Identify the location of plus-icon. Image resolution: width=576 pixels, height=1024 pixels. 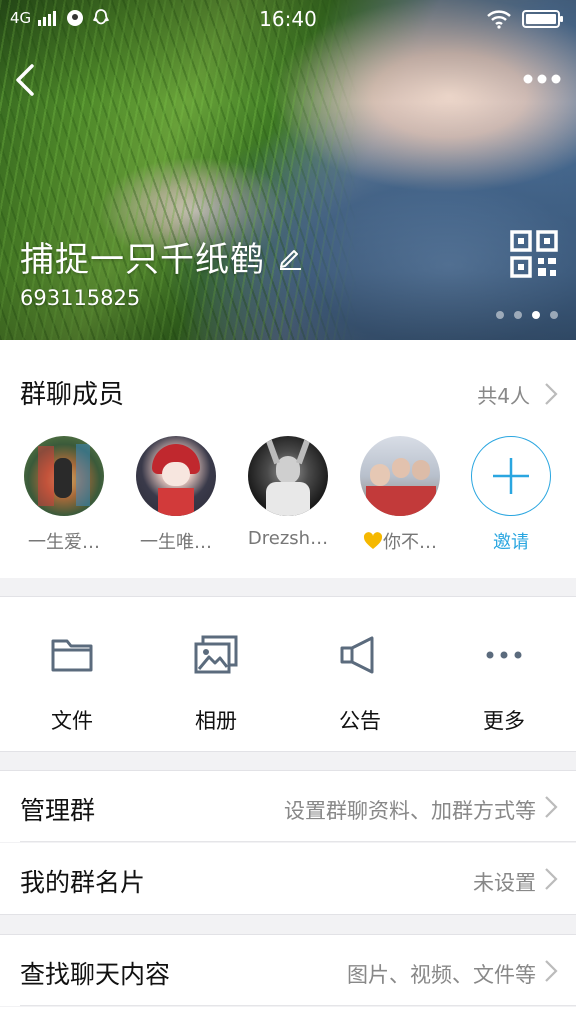
(510, 475).